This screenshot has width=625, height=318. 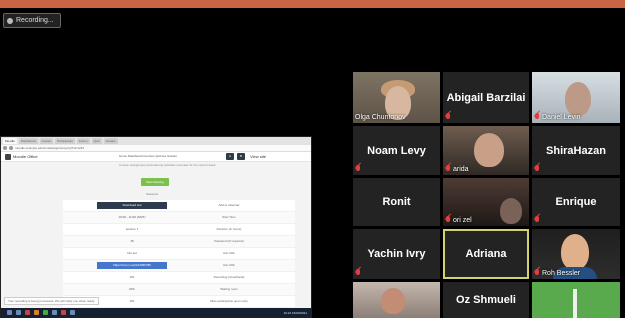 I want to click on participant-name: Abigail Barzilai, so click(x=486, y=97).